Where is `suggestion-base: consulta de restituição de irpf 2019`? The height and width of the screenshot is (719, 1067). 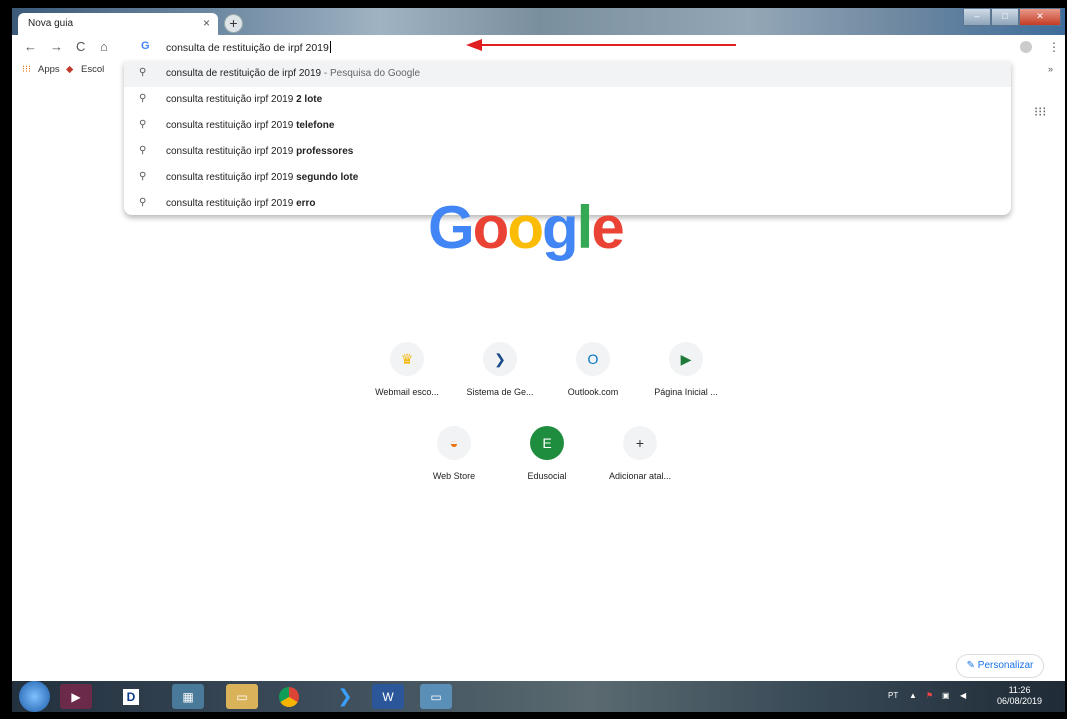 suggestion-base: consulta de restituição de irpf 2019 is located at coordinates (244, 73).